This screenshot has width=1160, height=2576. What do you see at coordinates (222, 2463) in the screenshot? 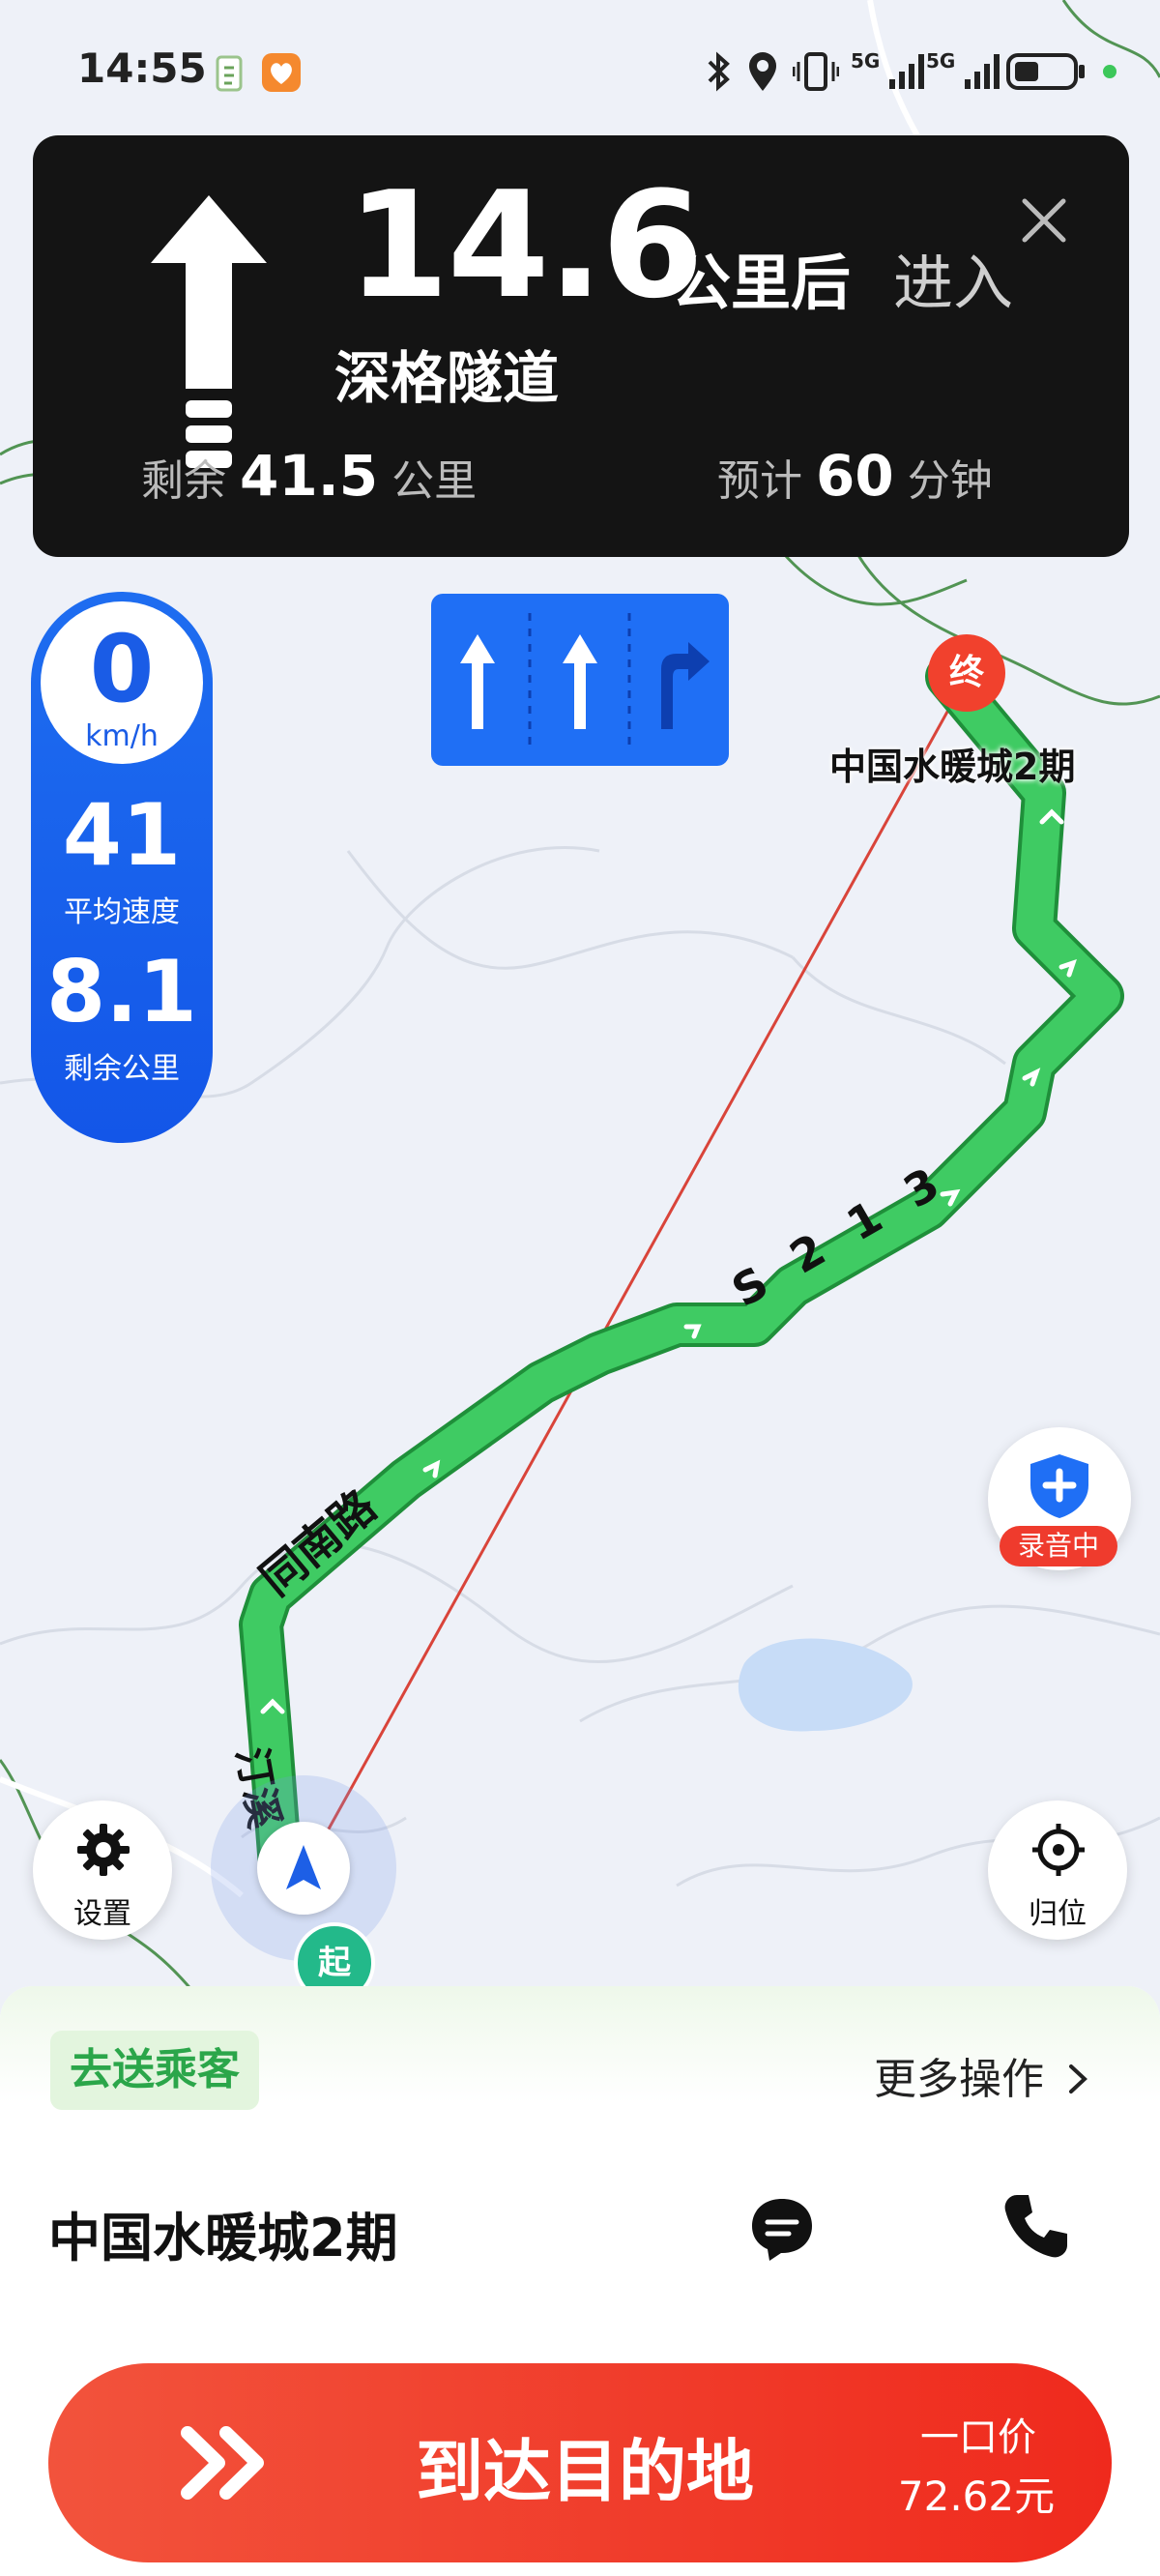
I see `double-chevron-right-icon` at bounding box center [222, 2463].